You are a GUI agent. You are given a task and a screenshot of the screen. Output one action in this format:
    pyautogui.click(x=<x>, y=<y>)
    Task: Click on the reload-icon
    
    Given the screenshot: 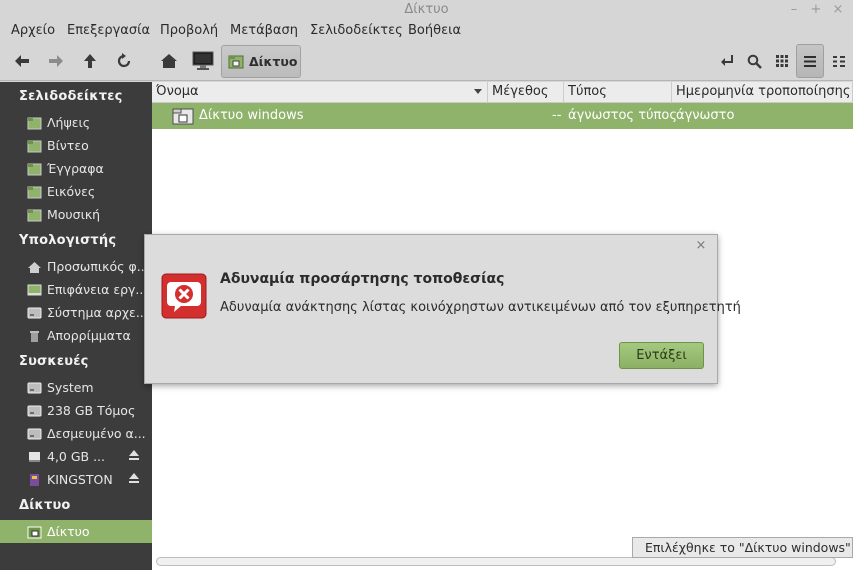 What is the action you would take?
    pyautogui.click(x=124, y=60)
    